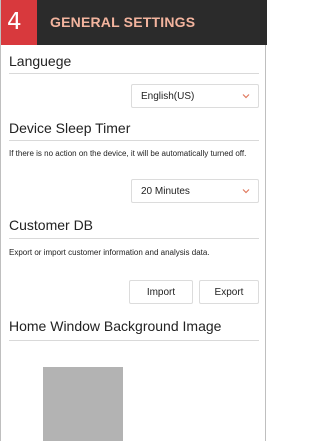  What do you see at coordinates (161, 292) in the screenshot?
I see `import-button: Import` at bounding box center [161, 292].